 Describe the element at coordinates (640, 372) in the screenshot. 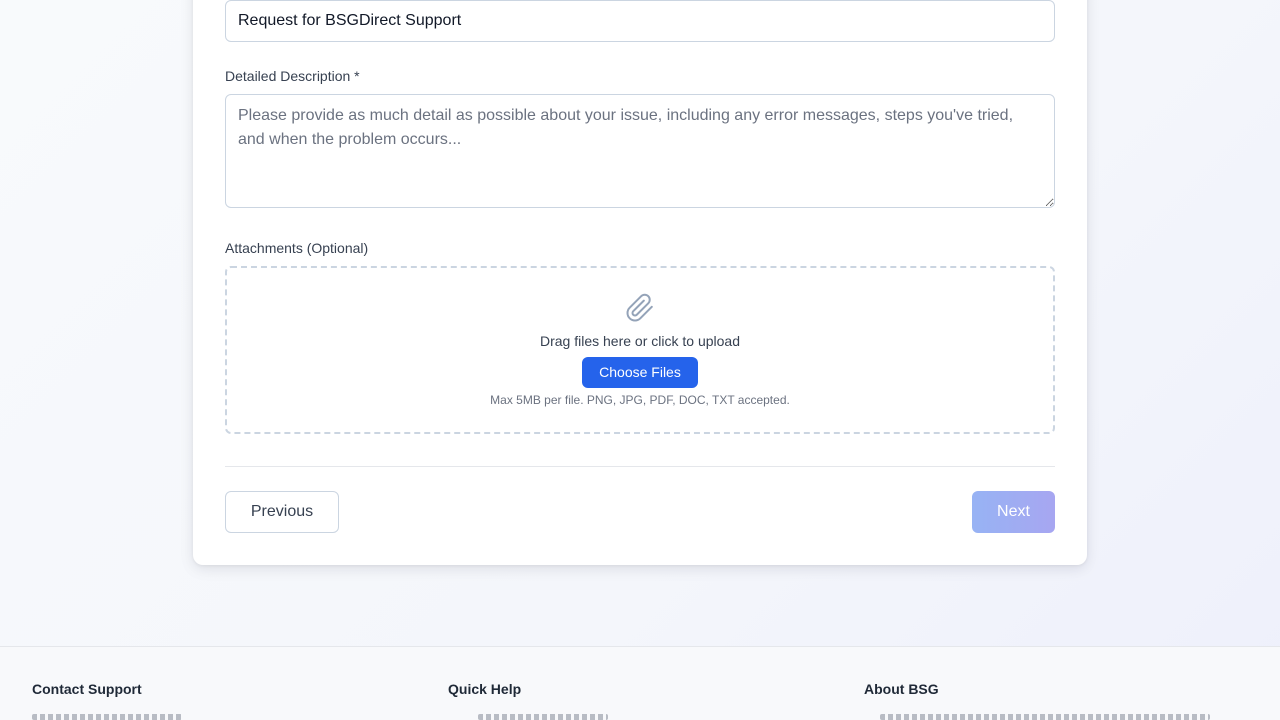

I see `choose-files-button: Choose Files` at that location.